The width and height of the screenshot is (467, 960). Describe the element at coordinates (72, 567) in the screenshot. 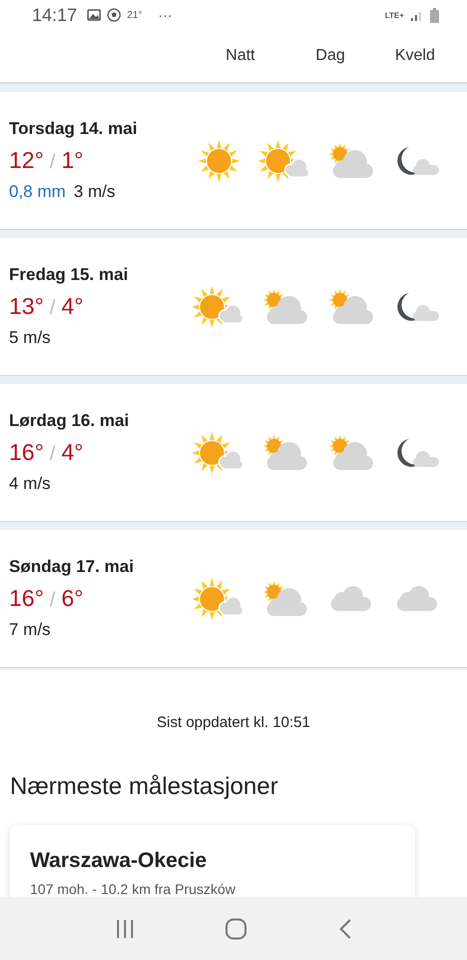

I see `day-date: Søndag 17. mai` at that location.